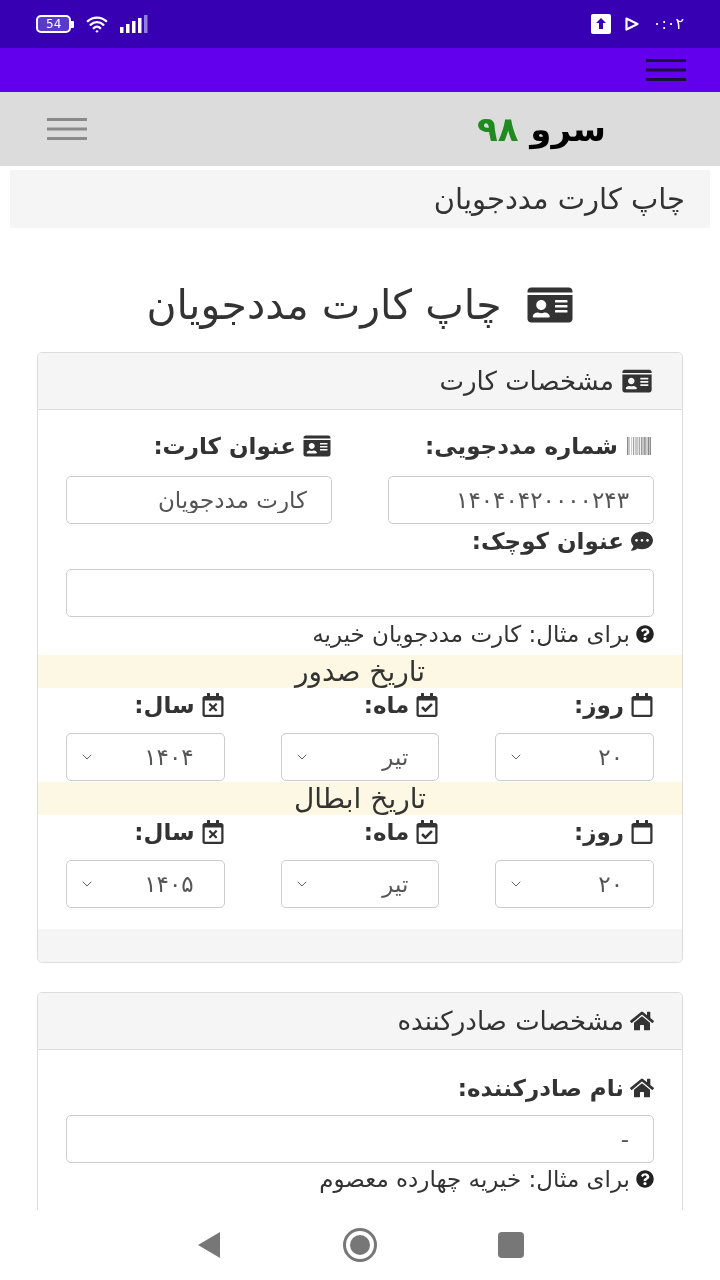 Image resolution: width=720 pixels, height=1280 pixels. What do you see at coordinates (360, 798) in the screenshot?
I see `date-section-heading: تاریخ ابطال` at bounding box center [360, 798].